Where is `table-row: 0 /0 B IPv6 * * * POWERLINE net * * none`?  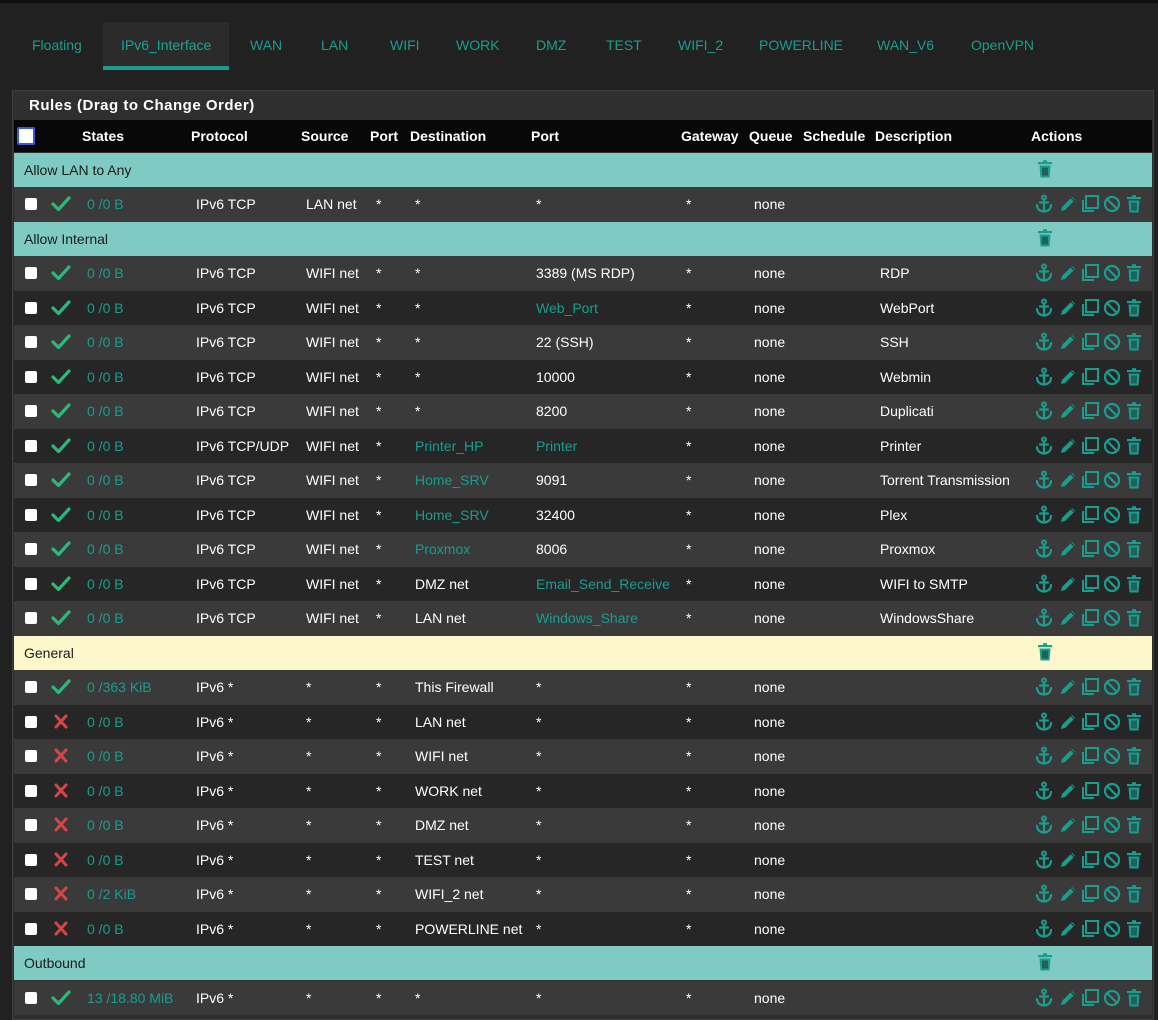 table-row: 0 /0 B IPv6 * * * POWERLINE net * * none is located at coordinates (583, 929).